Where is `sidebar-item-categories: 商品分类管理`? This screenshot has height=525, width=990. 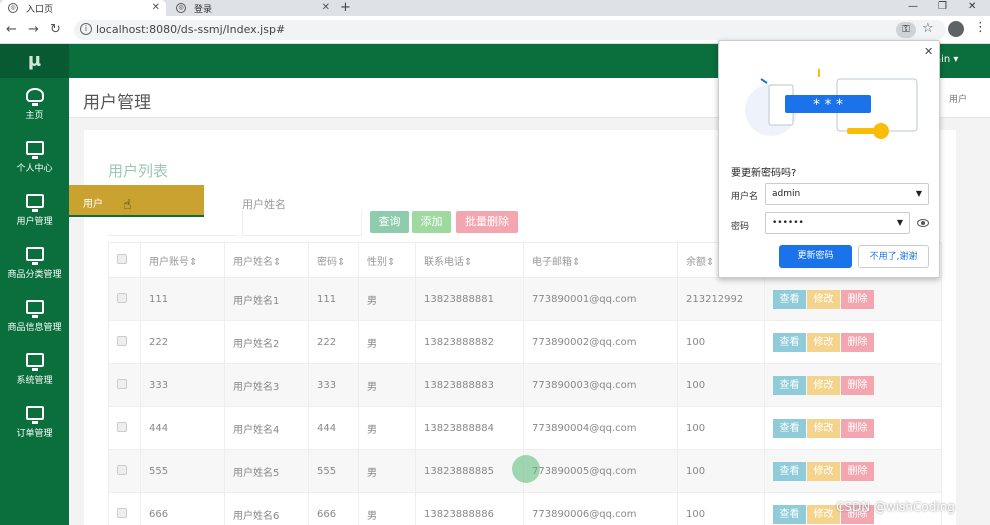 sidebar-item-categories: 商品分类管理 is located at coordinates (34, 269).